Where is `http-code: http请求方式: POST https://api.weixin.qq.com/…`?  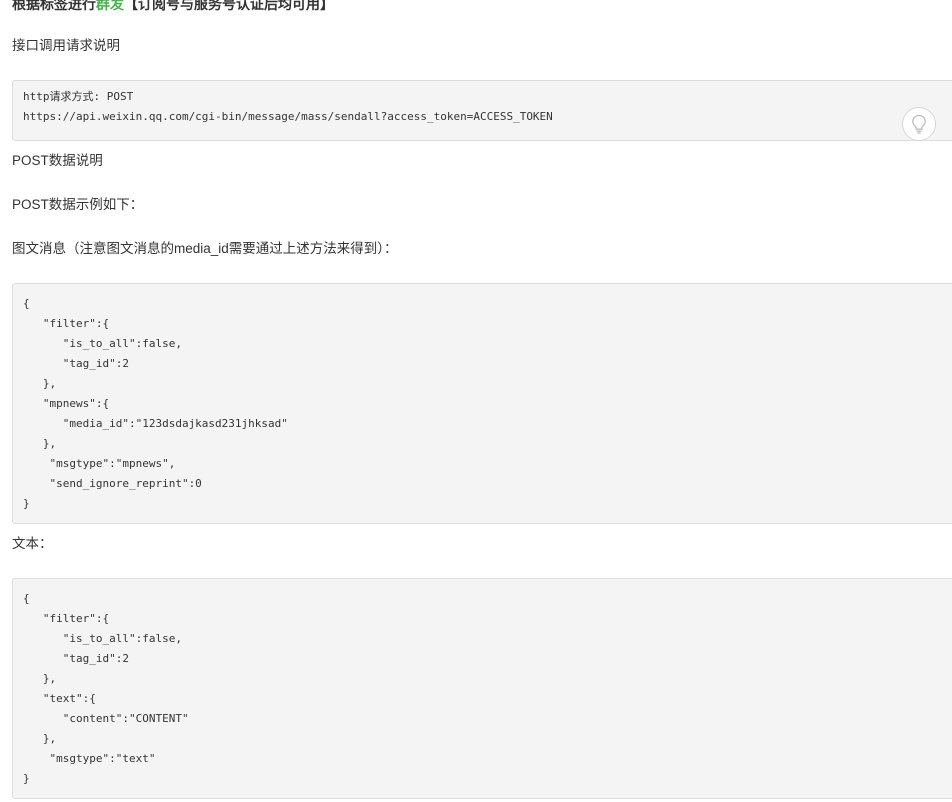
http-code: http请求方式: POST https://api.weixin.qq.com/… is located at coordinates (487, 107).